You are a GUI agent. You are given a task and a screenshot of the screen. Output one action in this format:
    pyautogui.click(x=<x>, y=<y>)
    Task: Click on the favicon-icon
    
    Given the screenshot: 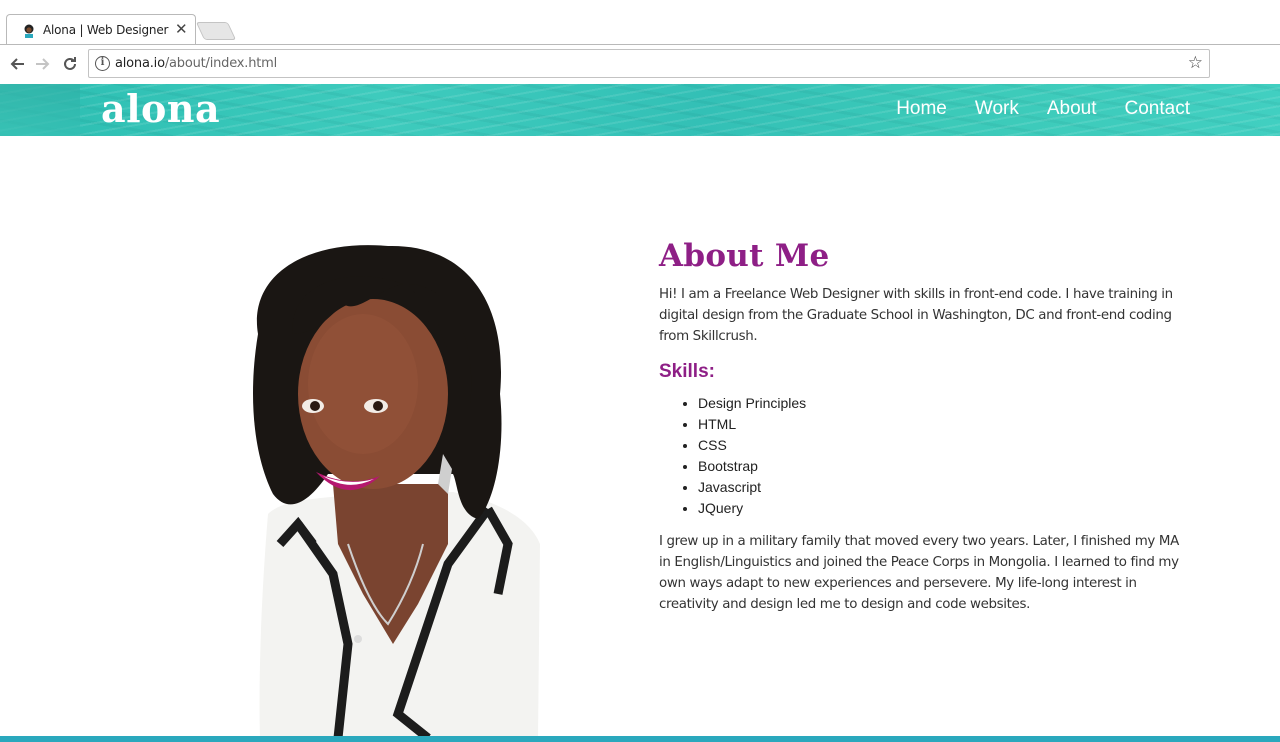 What is the action you would take?
    pyautogui.click(x=29, y=31)
    